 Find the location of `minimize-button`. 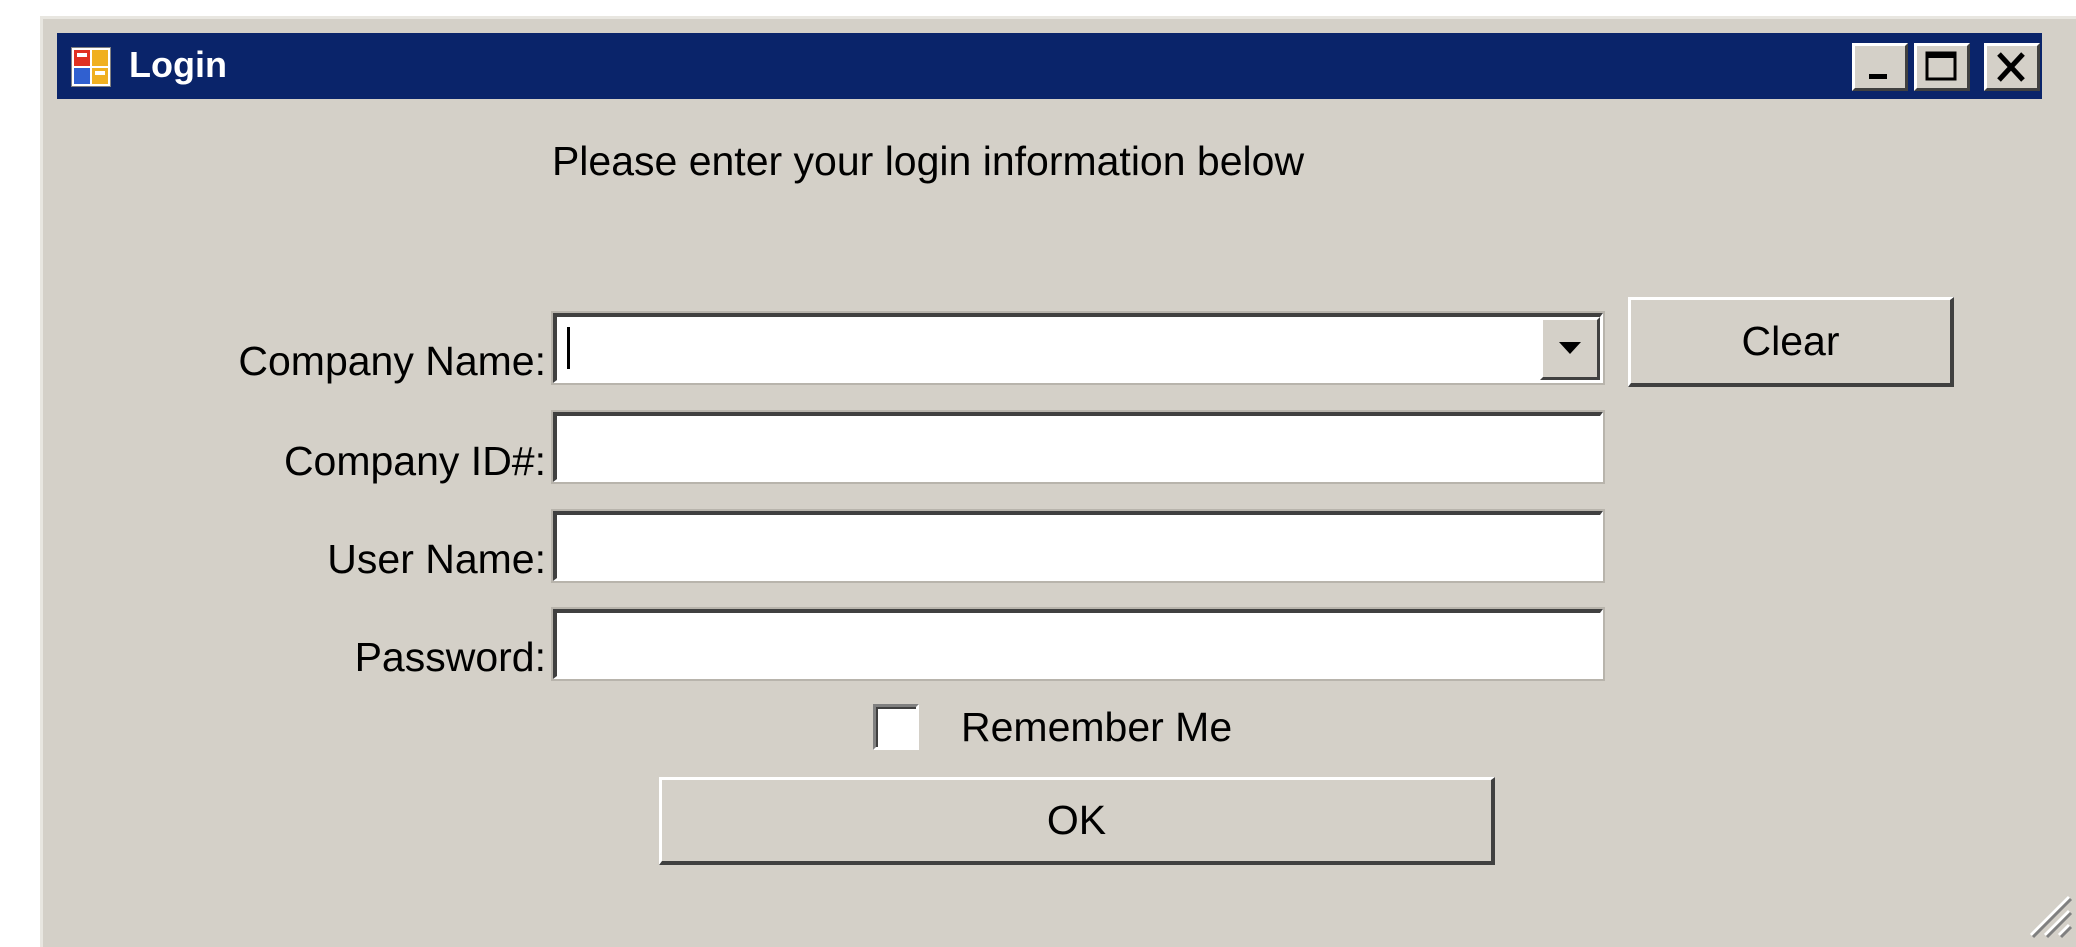

minimize-button is located at coordinates (1880, 67).